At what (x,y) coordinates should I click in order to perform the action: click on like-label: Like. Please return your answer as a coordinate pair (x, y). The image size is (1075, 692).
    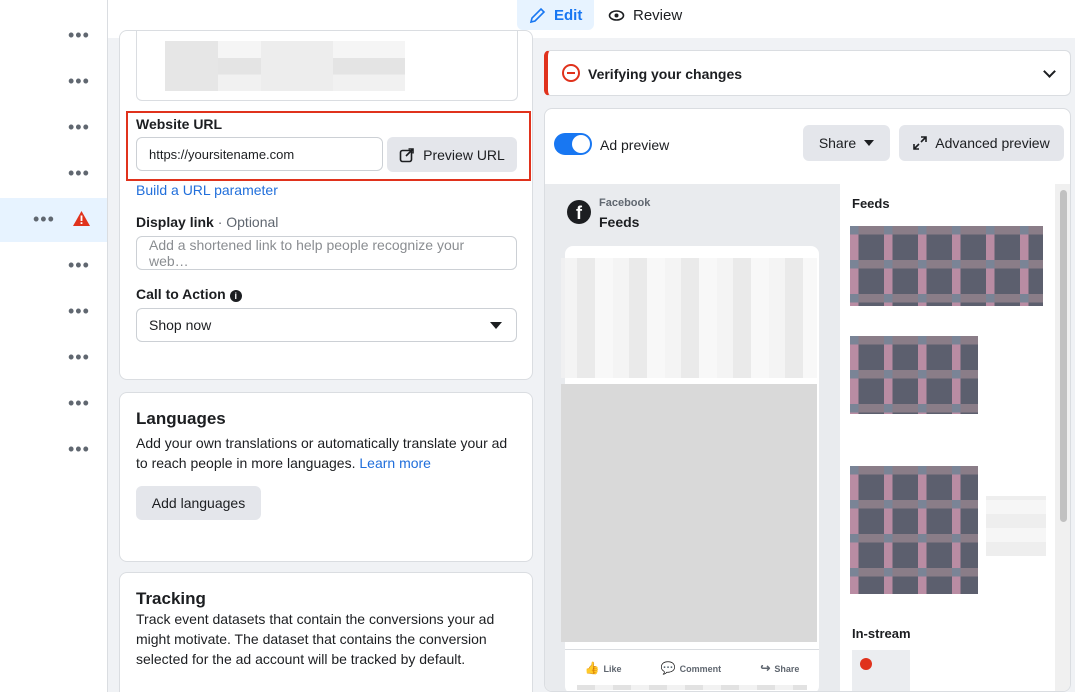
    Looking at the image, I should click on (612, 668).